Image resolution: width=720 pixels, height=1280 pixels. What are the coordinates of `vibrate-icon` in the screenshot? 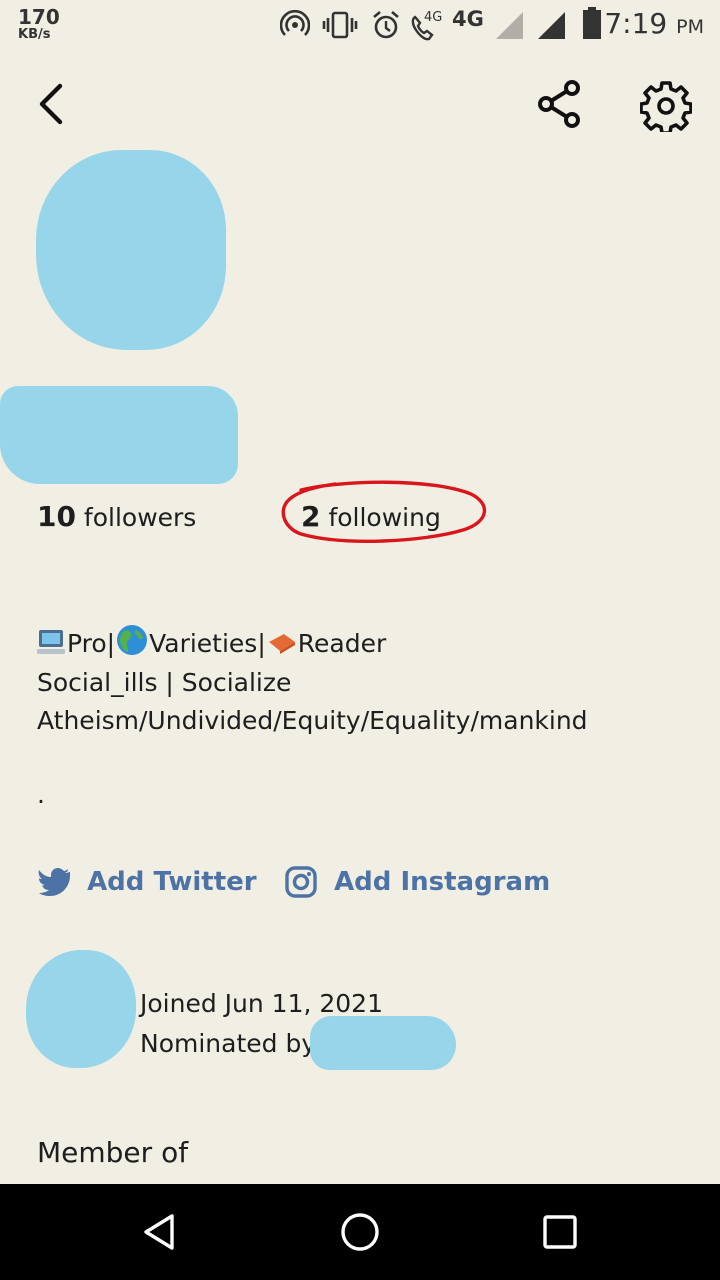 It's located at (340, 25).